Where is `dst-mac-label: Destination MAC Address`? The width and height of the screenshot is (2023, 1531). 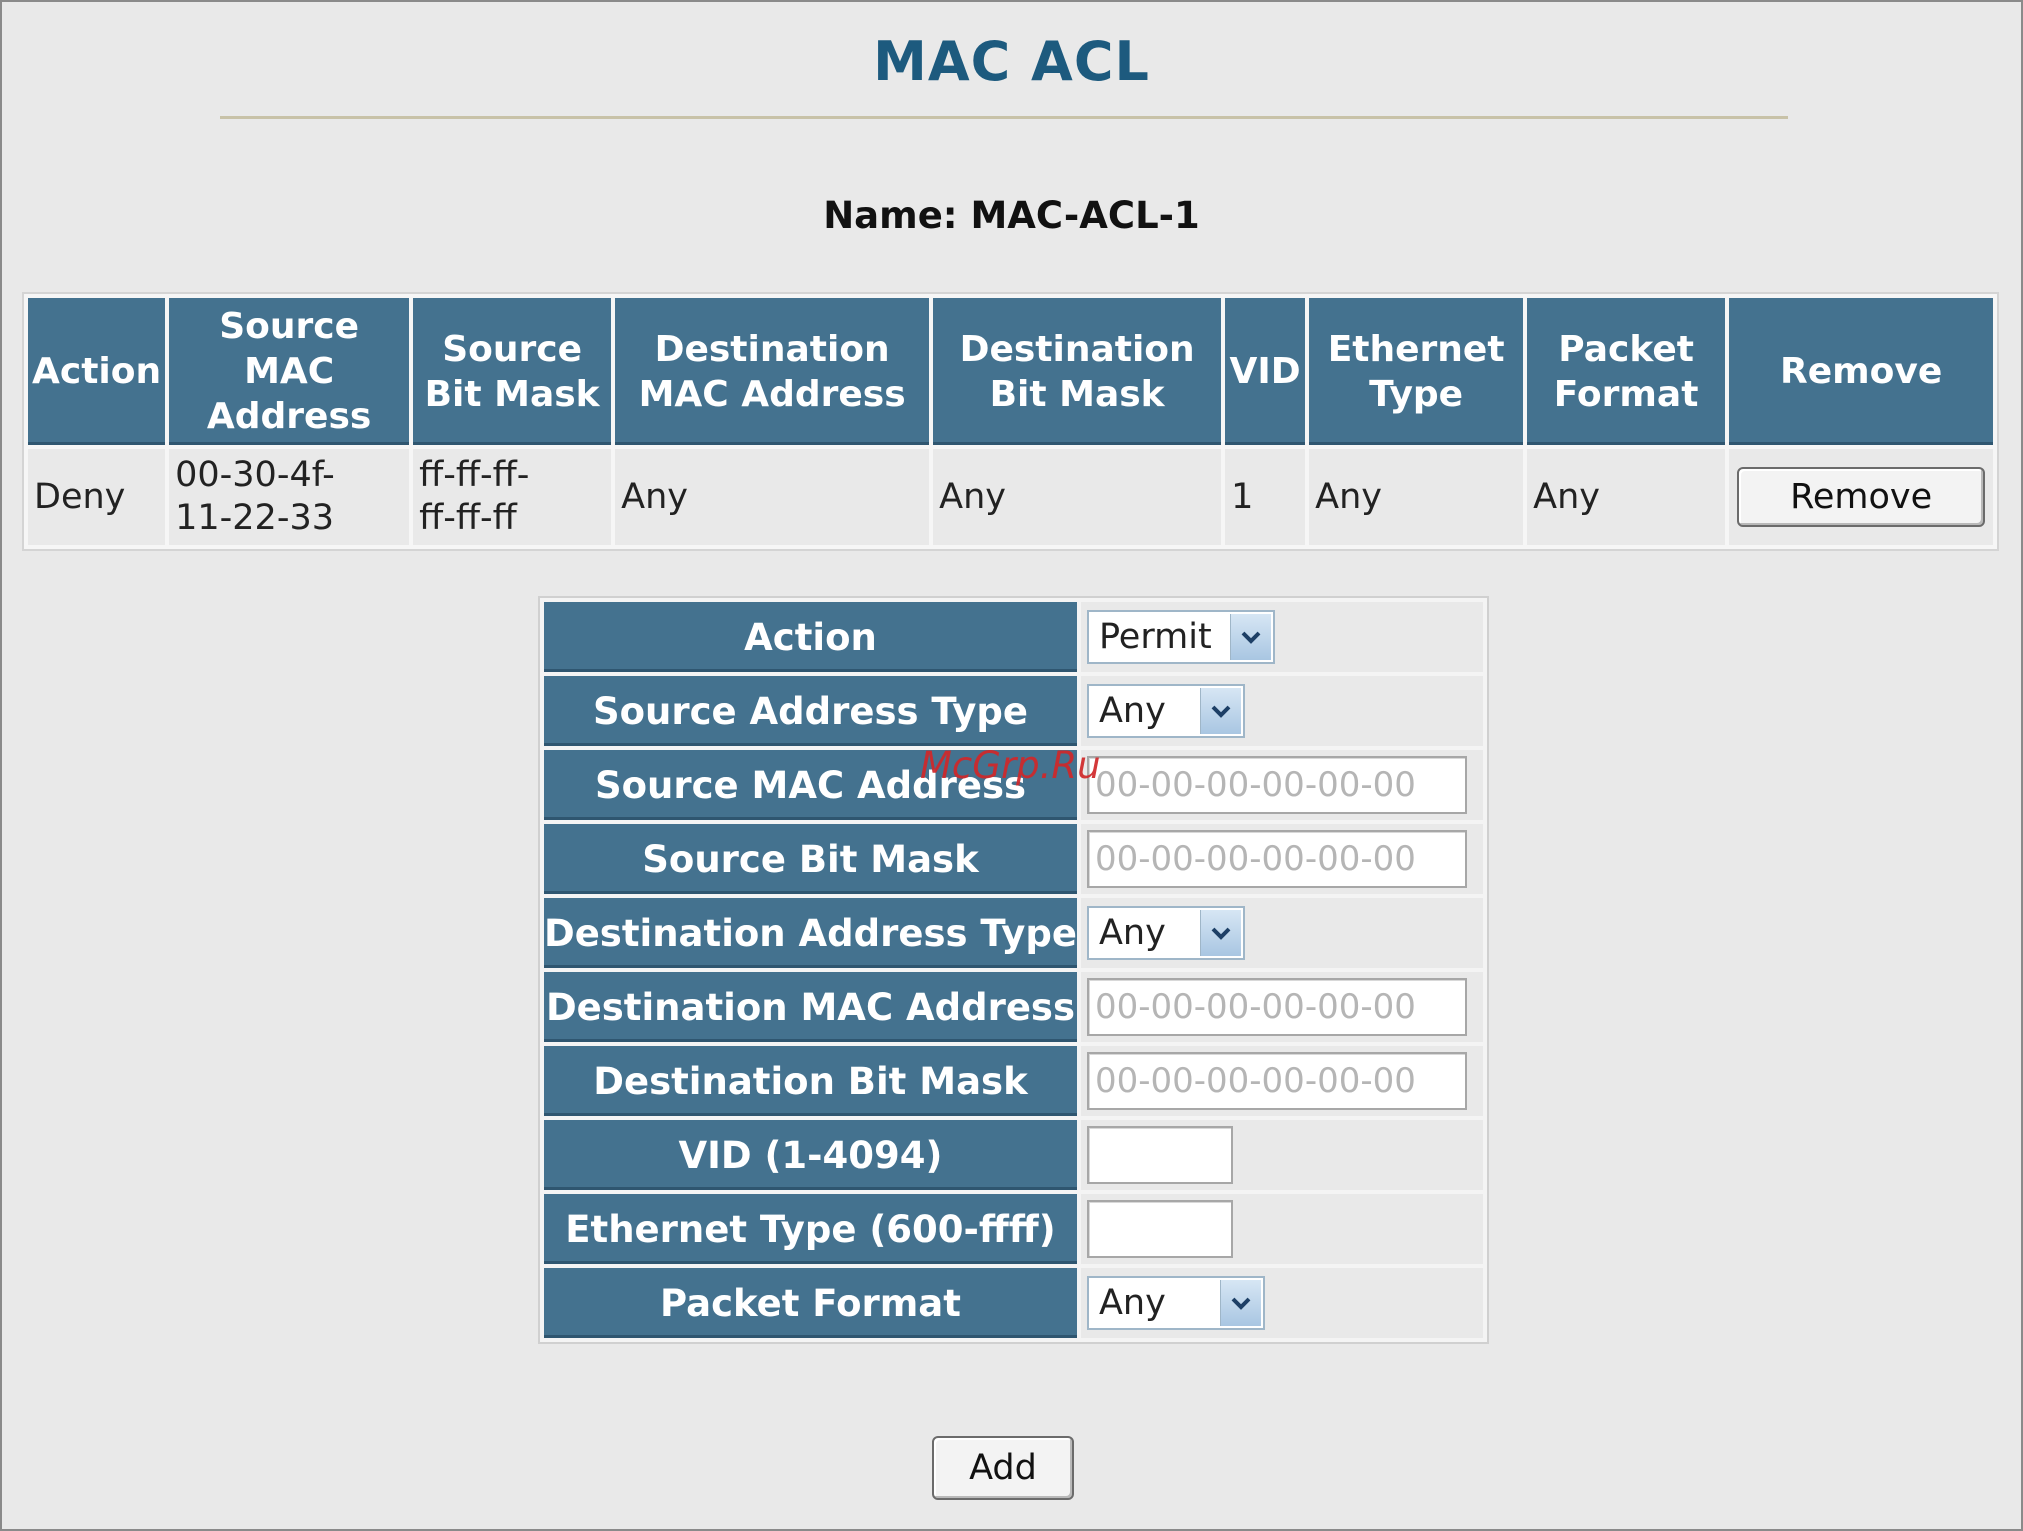 dst-mac-label: Destination MAC Address is located at coordinates (810, 1007).